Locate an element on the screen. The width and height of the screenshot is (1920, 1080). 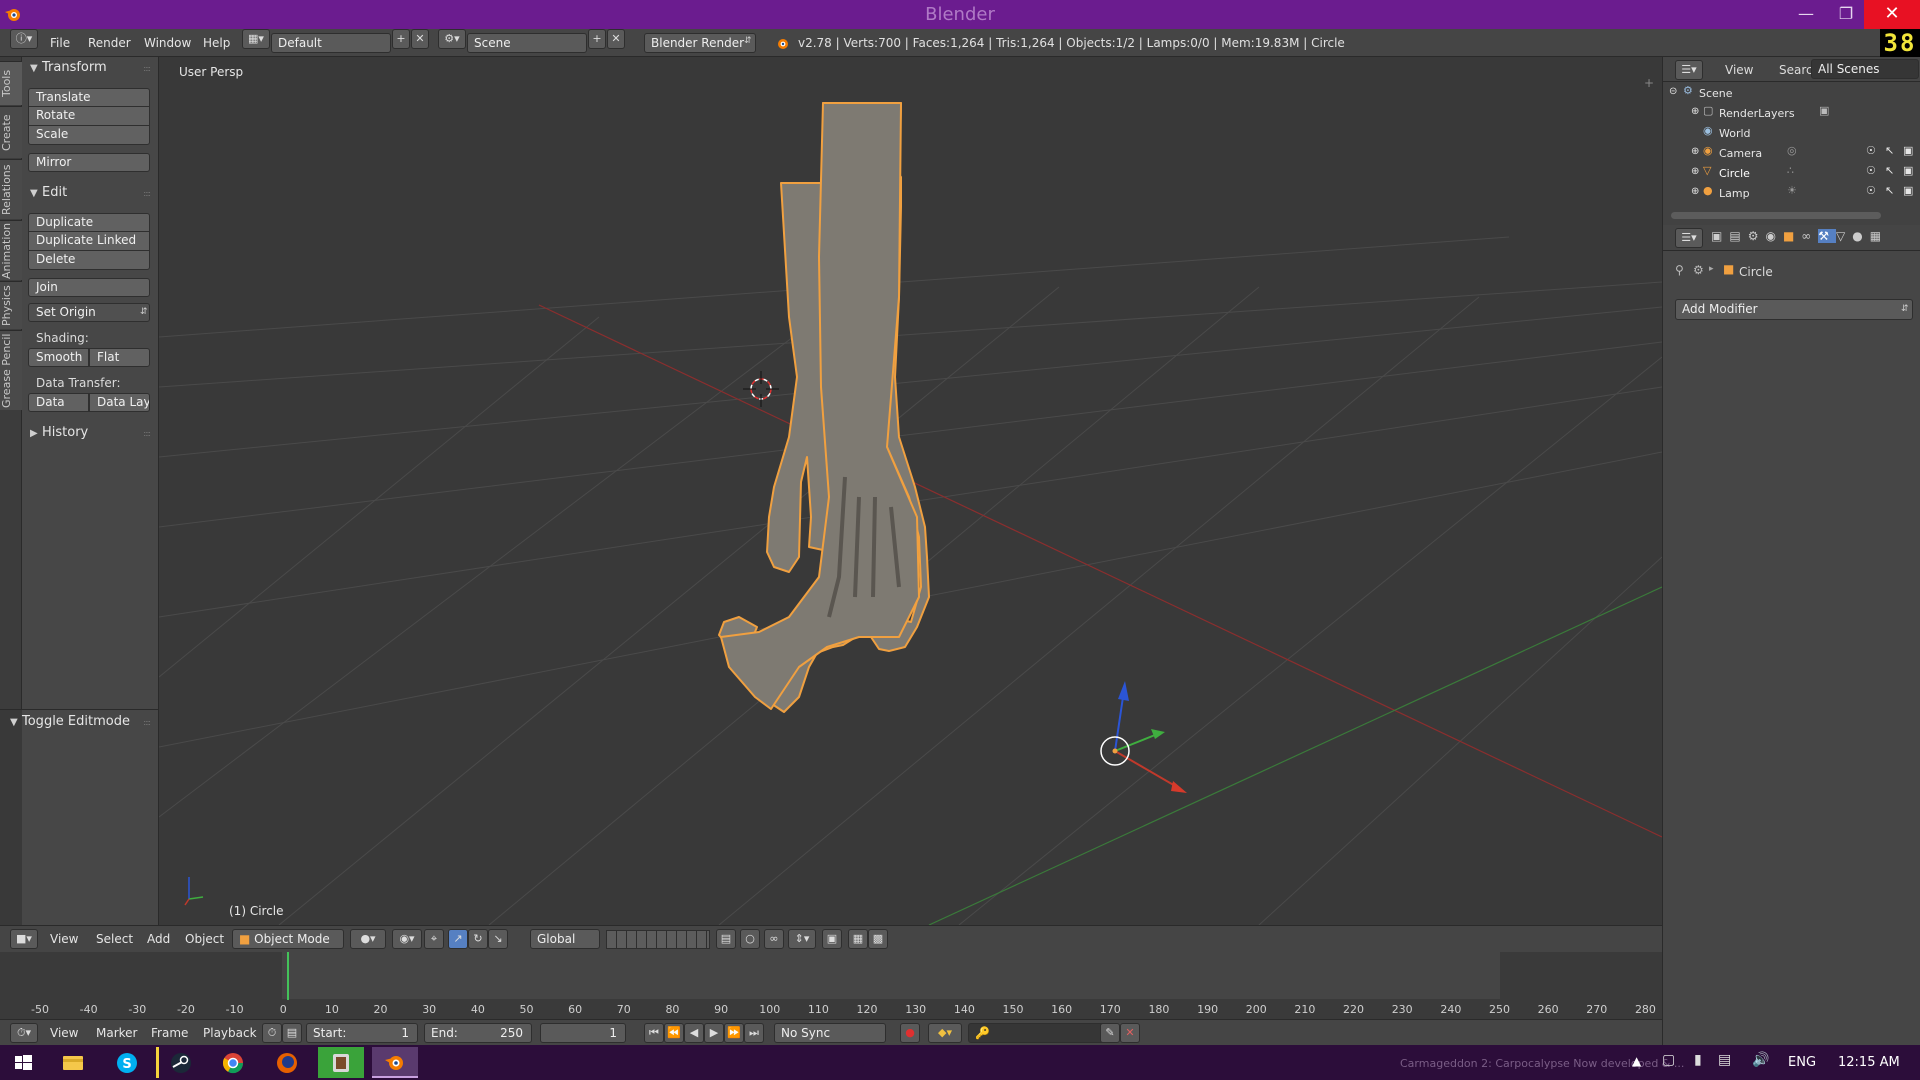
chrome-icon is located at coordinates (233, 1062).